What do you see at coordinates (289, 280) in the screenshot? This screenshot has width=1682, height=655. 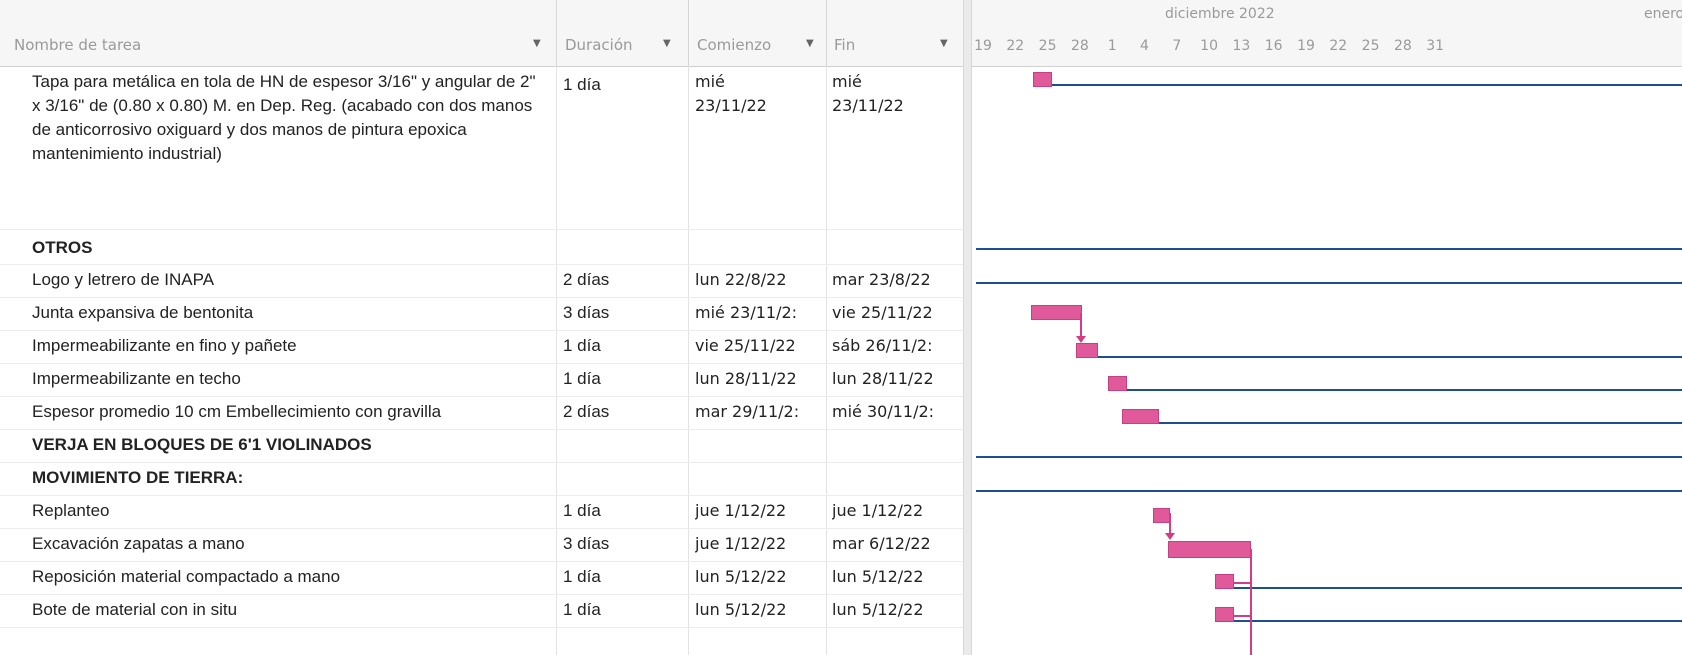 I see `task-name-cell: Logo y letrero de INAPA` at bounding box center [289, 280].